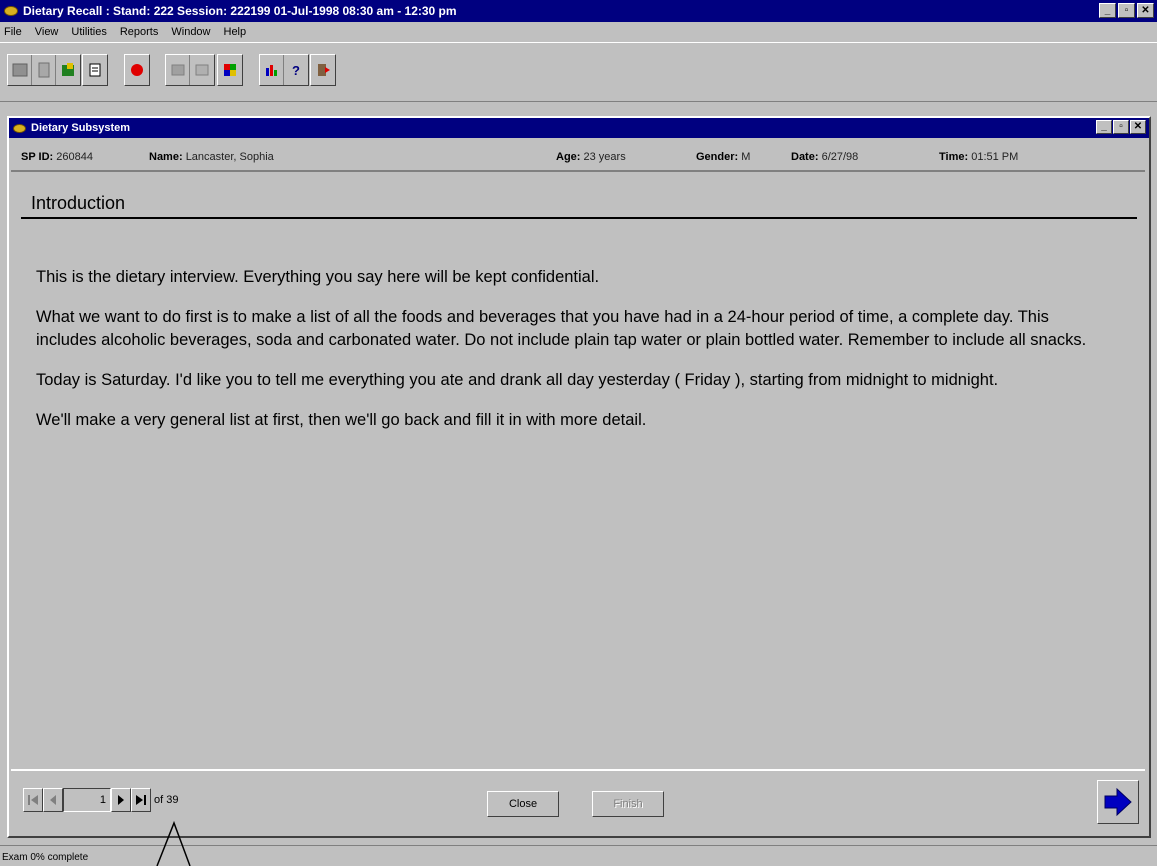  I want to click on subsystem-icon, so click(19, 128).